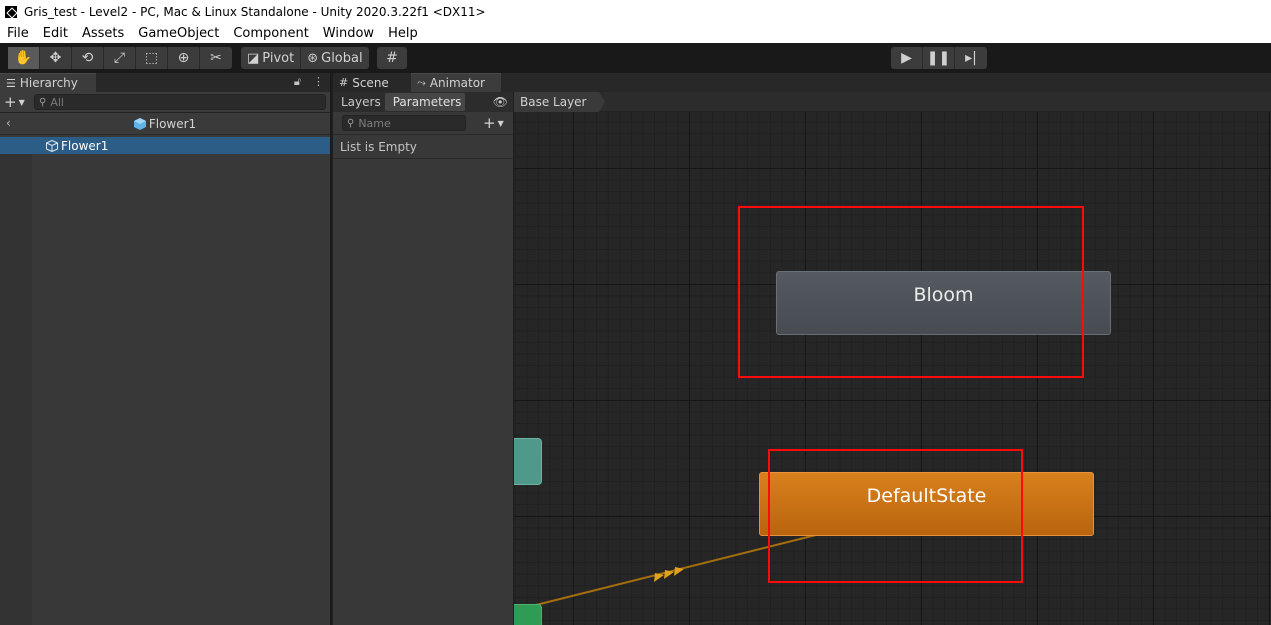 This screenshot has height=625, width=1271. I want to click on pause-icon: ❚❚, so click(938, 58).